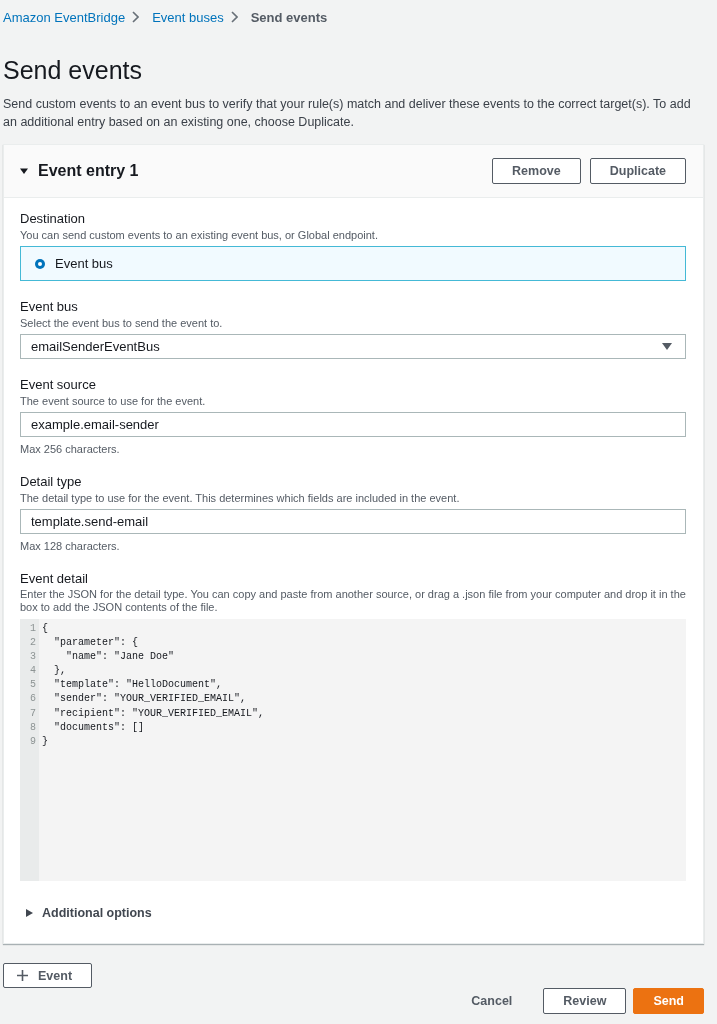  What do you see at coordinates (122, 323) in the screenshot?
I see `field-description: Select the event bus to send the event to.` at bounding box center [122, 323].